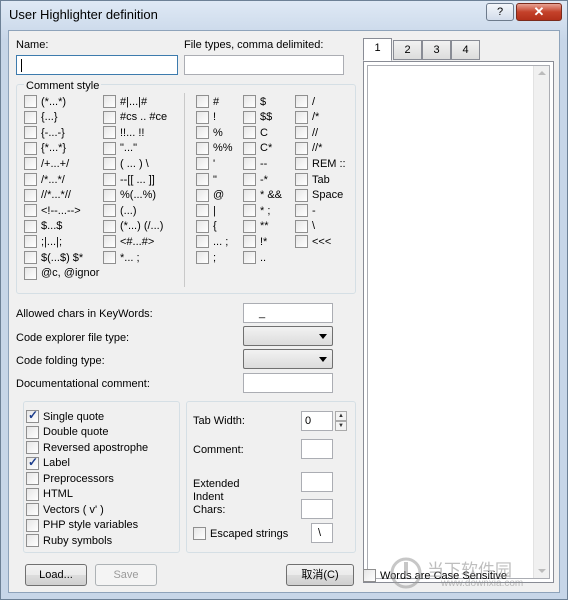 The image size is (568, 600). Describe the element at coordinates (288, 336) in the screenshot. I see `code-explorer-select` at that location.